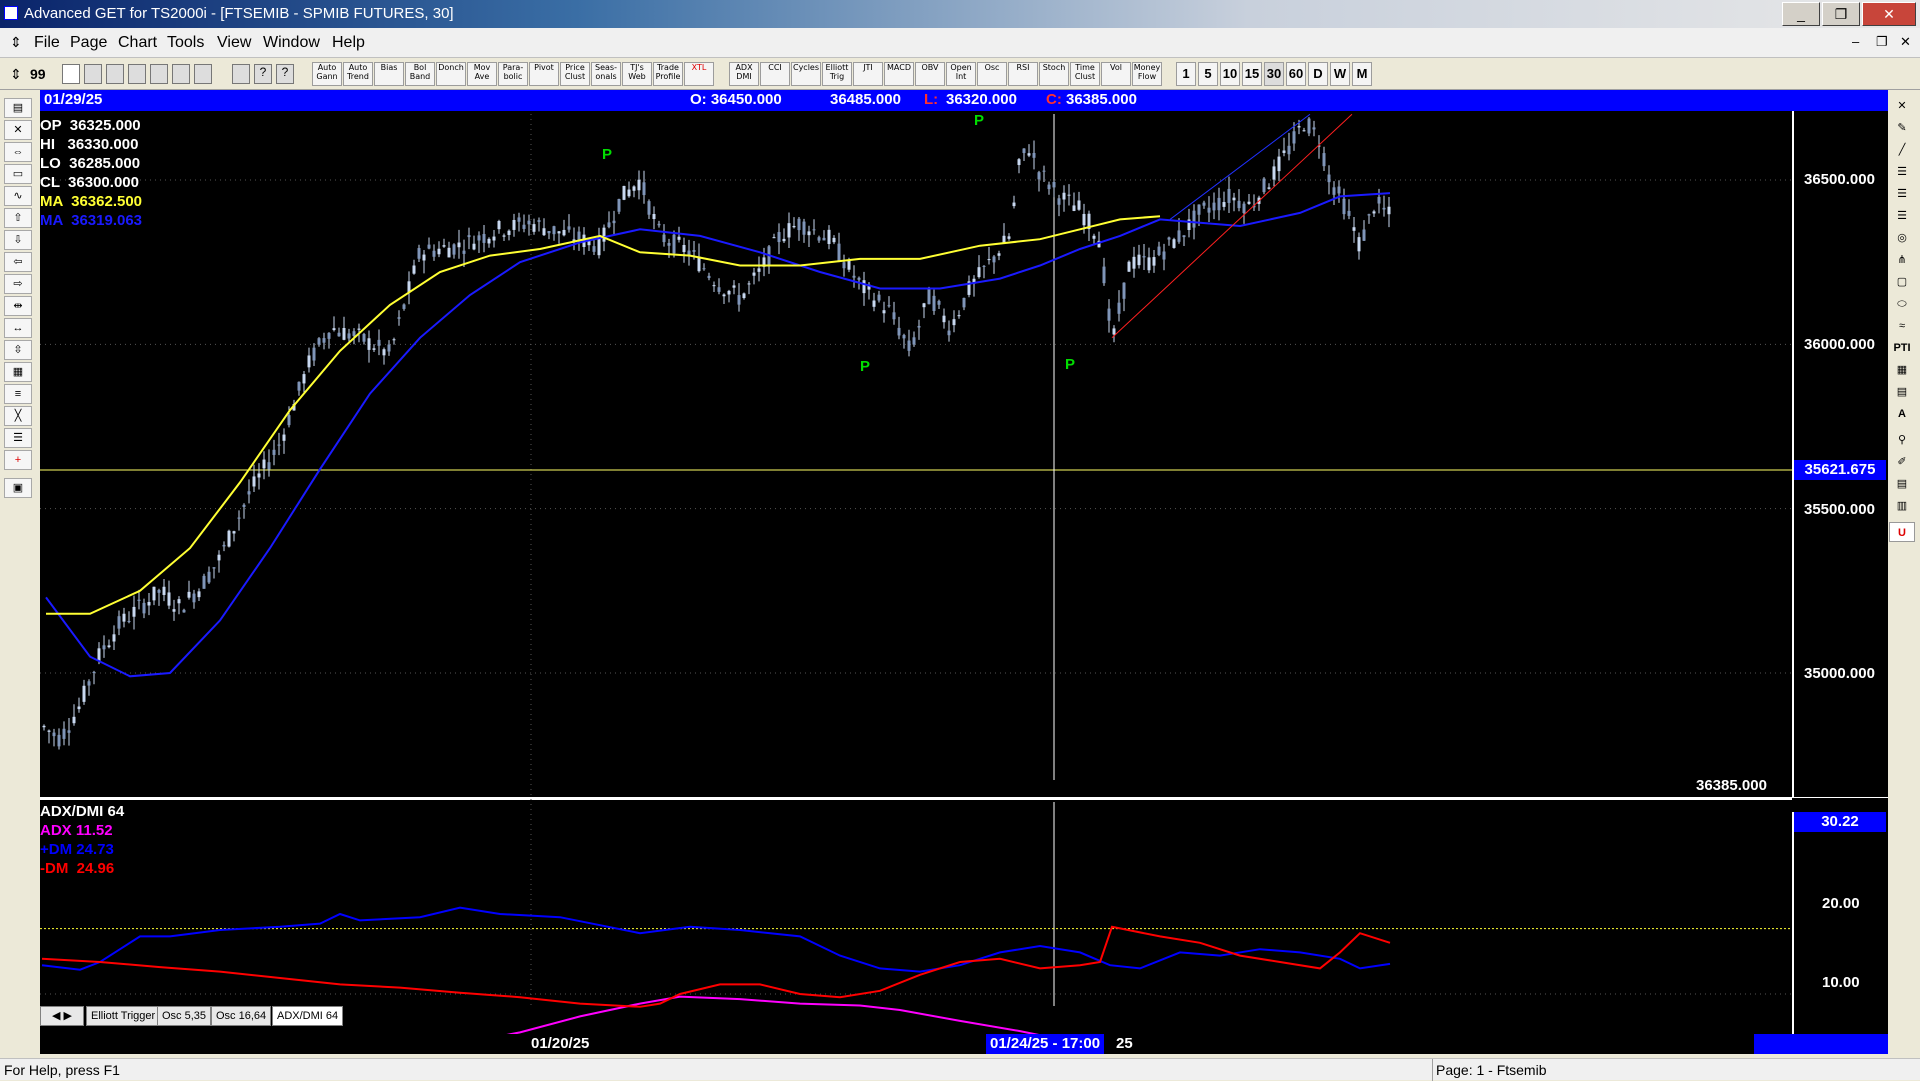 The height and width of the screenshot is (1081, 1920). What do you see at coordinates (159, 74) in the screenshot?
I see `tile-icon` at bounding box center [159, 74].